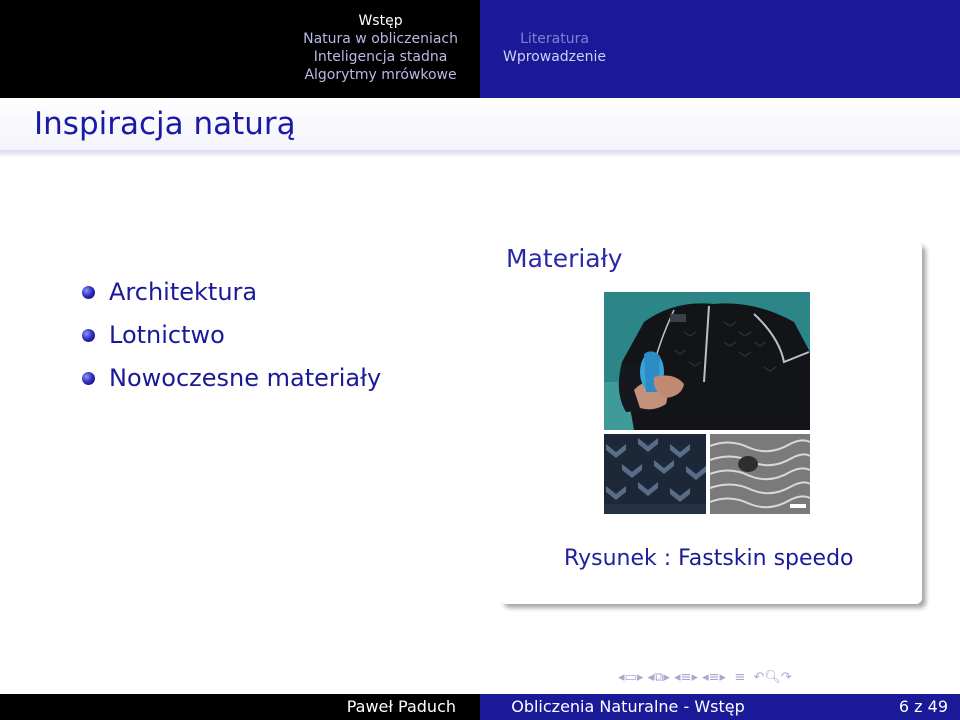 This screenshot has width=960, height=720. I want to click on beamer-navigation-symbols: ◂ ▭ ▸ ◂ ⧉ ▸ ◂ ≡ ▸ ◂ ≡ ▸ ≡ ↶ 🔍︎ ↷, so click(705, 678).